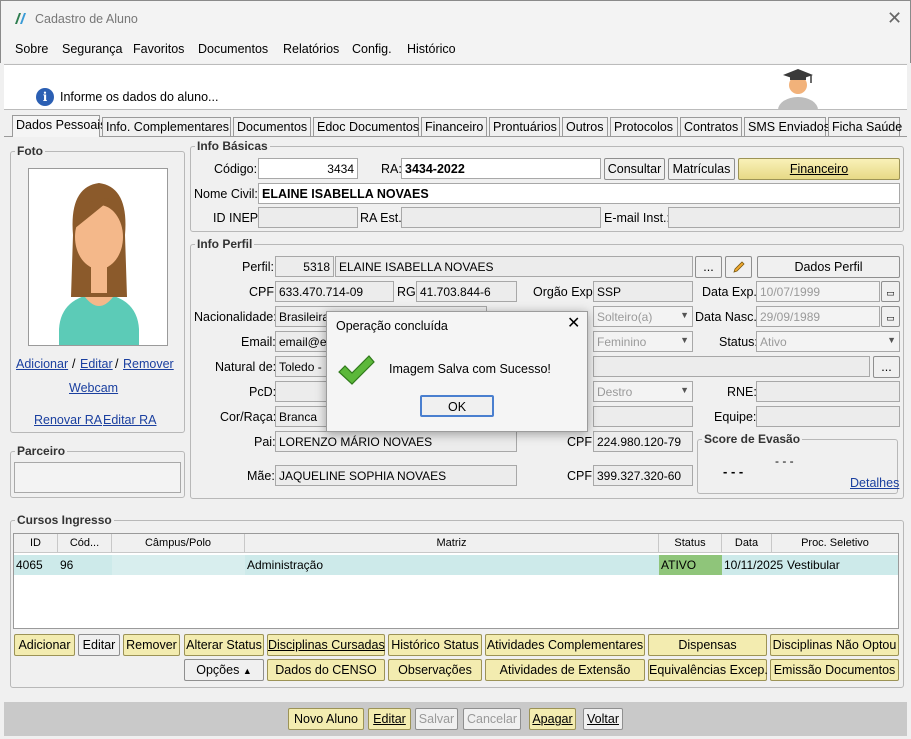  I want to click on opcoes-button: Opções ▲, so click(224, 670).